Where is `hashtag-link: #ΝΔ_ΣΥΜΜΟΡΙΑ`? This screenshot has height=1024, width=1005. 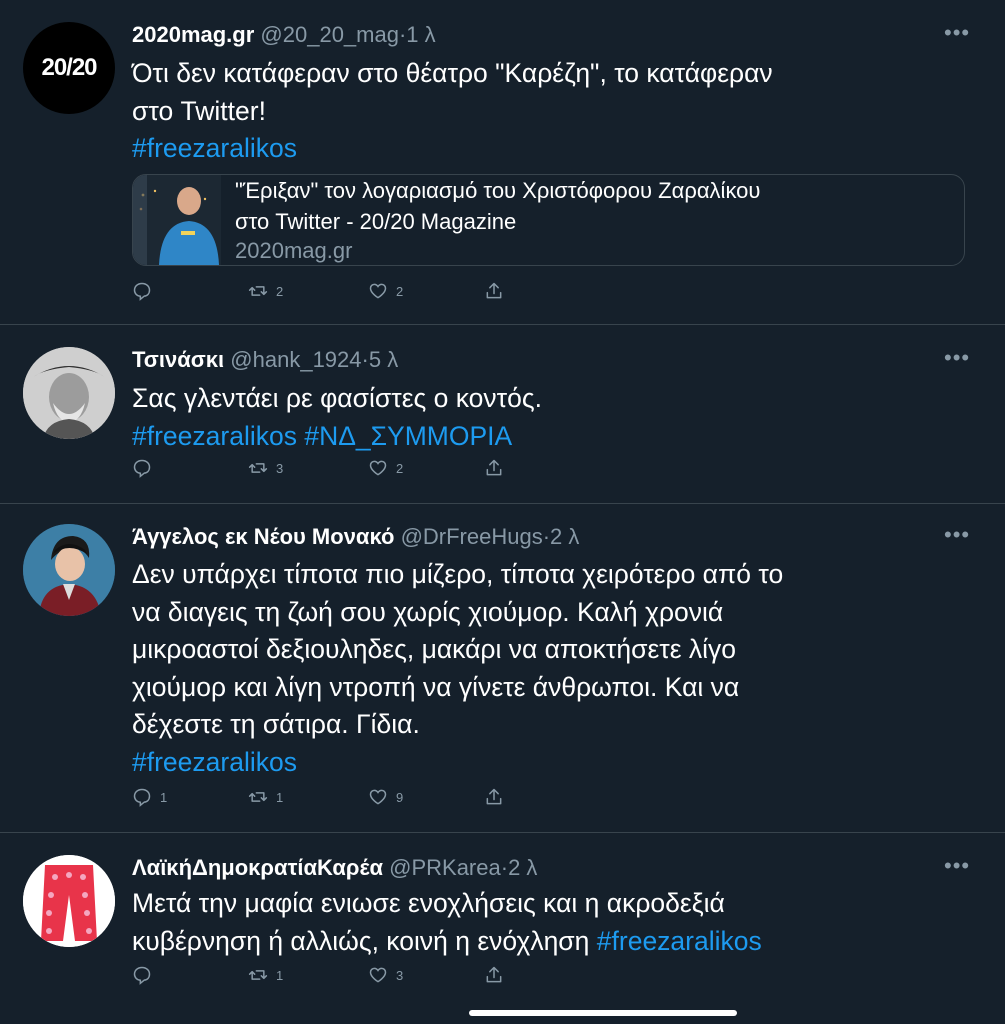
hashtag-link: #ΝΔ_ΣΥΜΜΟΡΙΑ is located at coordinates (408, 436).